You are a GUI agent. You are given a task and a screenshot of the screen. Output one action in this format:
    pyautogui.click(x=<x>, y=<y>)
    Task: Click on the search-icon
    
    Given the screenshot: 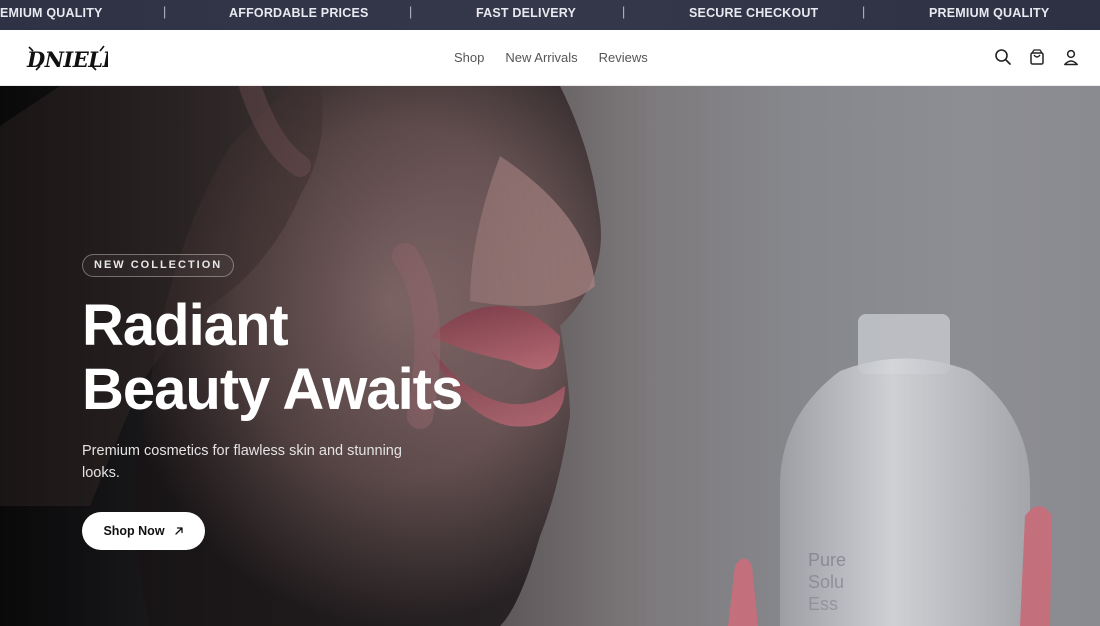 What is the action you would take?
    pyautogui.click(x=1003, y=57)
    